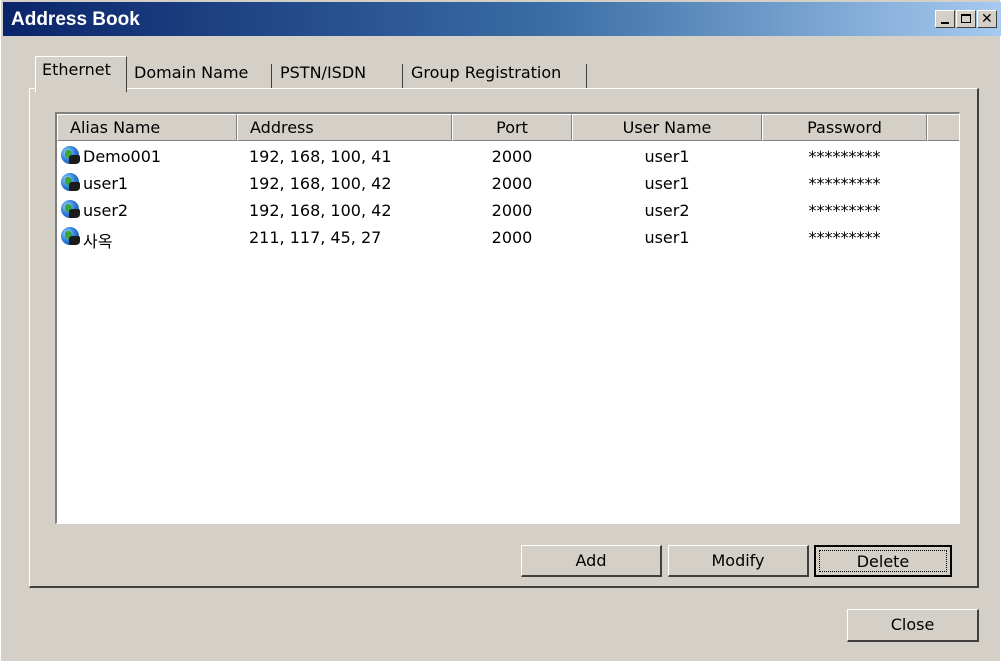  I want to click on focus-rectangle, so click(883, 561).